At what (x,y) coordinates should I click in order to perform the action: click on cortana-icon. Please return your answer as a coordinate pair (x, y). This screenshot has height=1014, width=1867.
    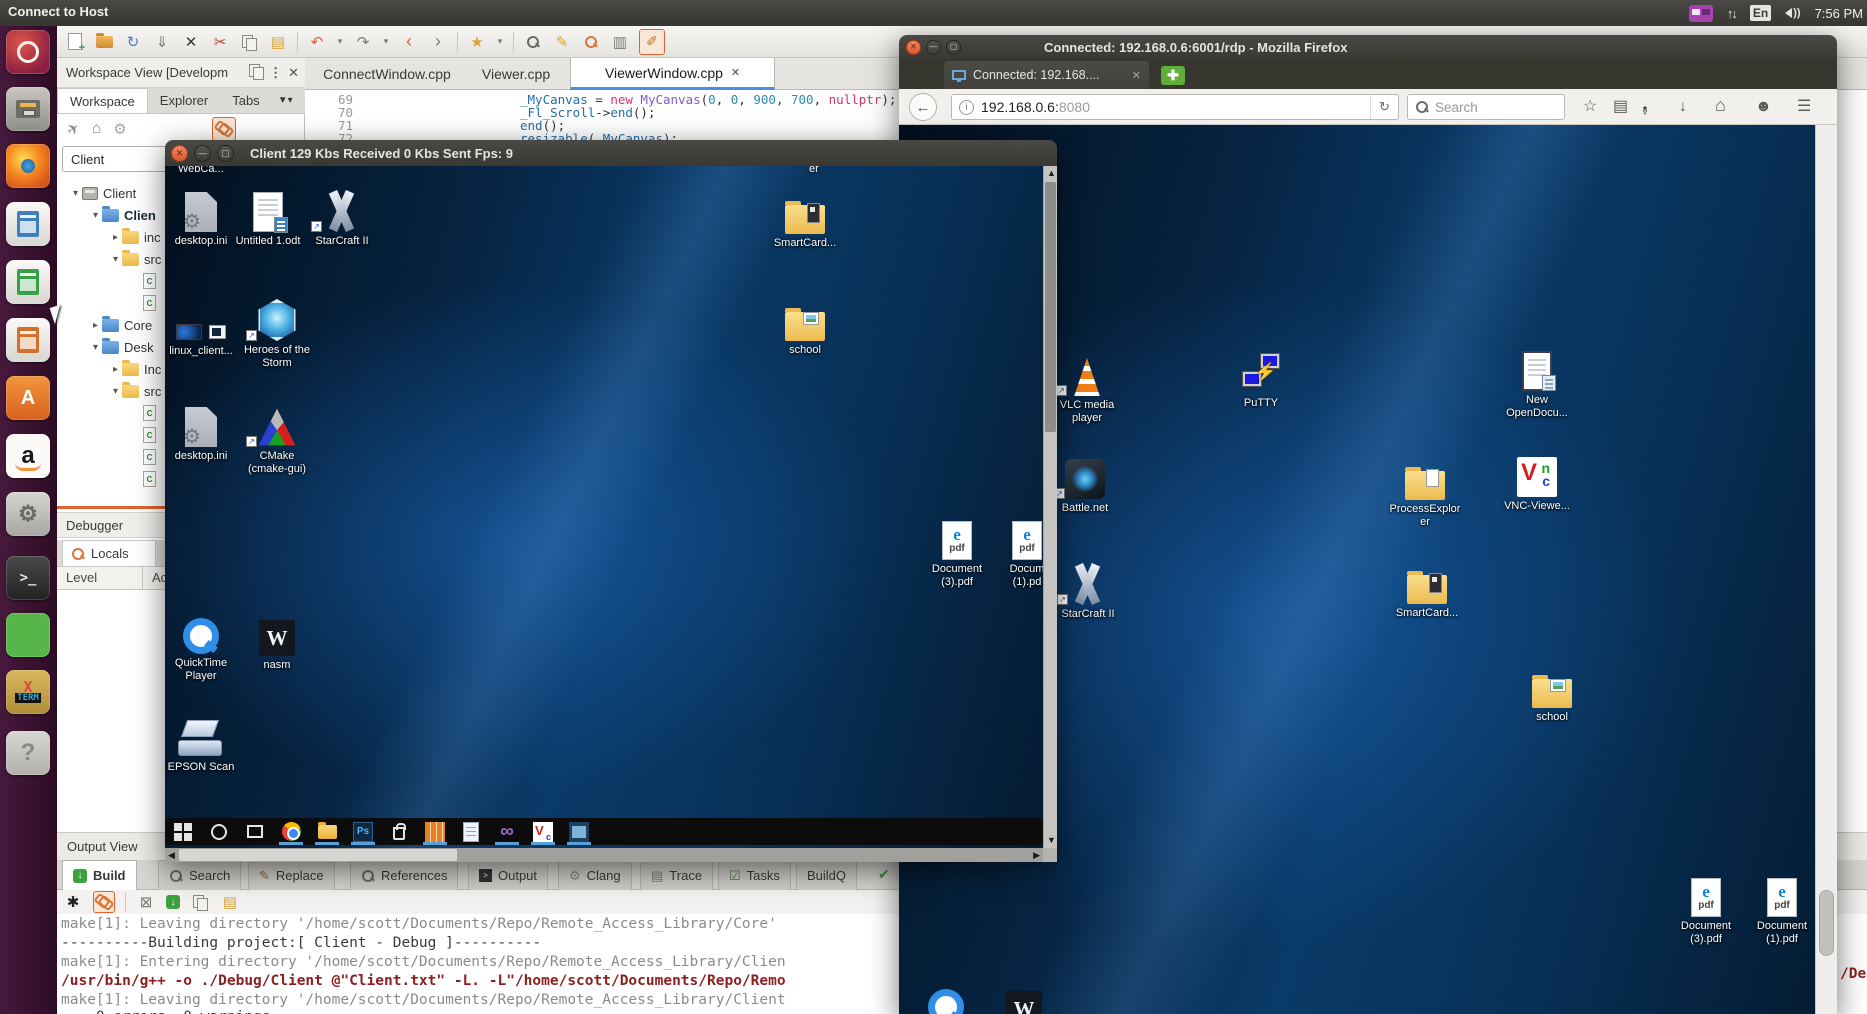
    Looking at the image, I should click on (219, 831).